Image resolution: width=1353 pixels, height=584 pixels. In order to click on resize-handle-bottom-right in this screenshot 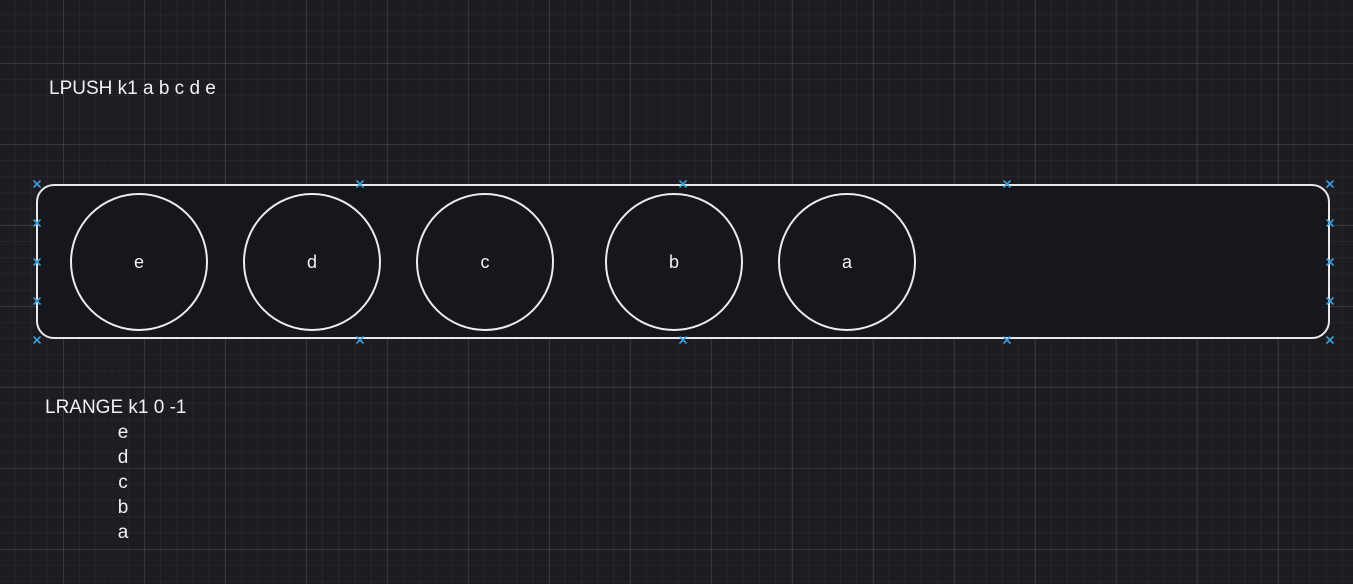, I will do `click(1330, 340)`.